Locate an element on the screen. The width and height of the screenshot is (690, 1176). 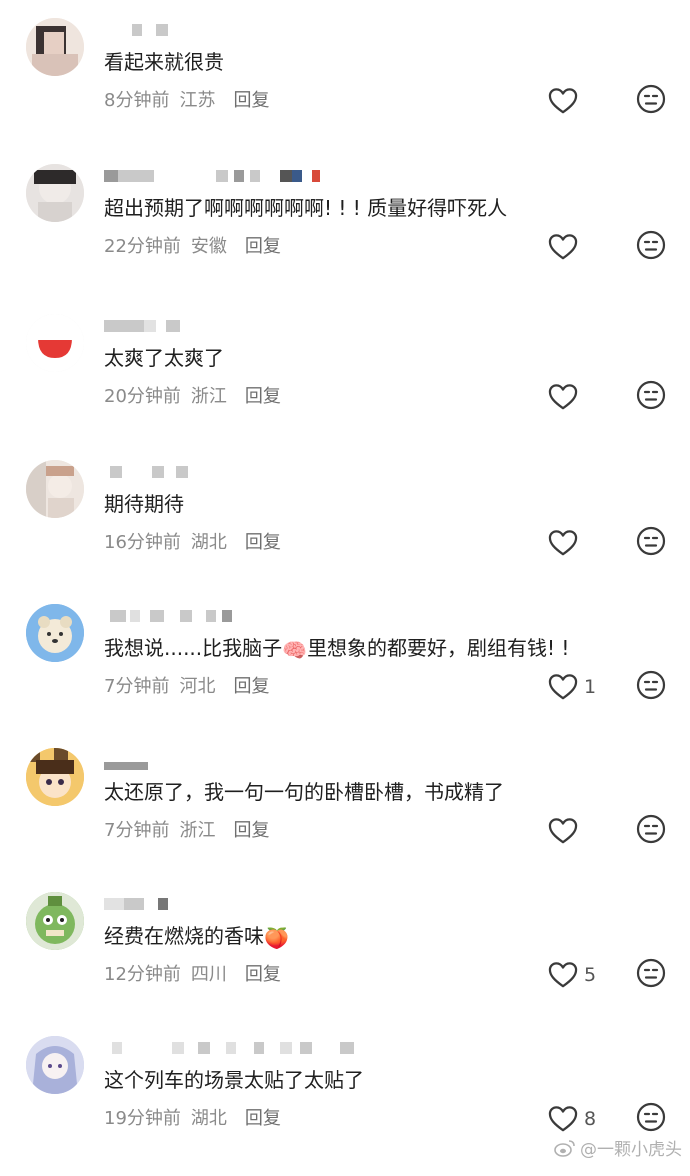
brain-emoji-icon: 🧠 is located at coordinates (295, 650).